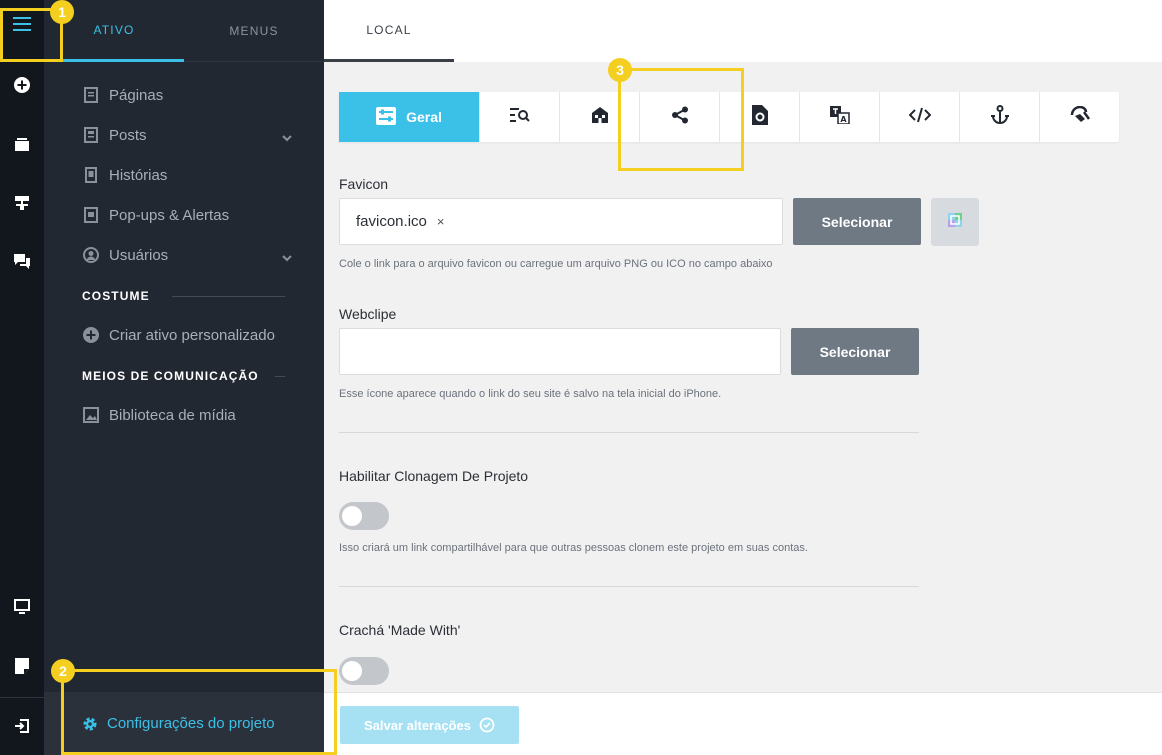 The height and width of the screenshot is (755, 1162). Describe the element at coordinates (63, 671) in the screenshot. I see `callout-badge-2: 2` at that location.